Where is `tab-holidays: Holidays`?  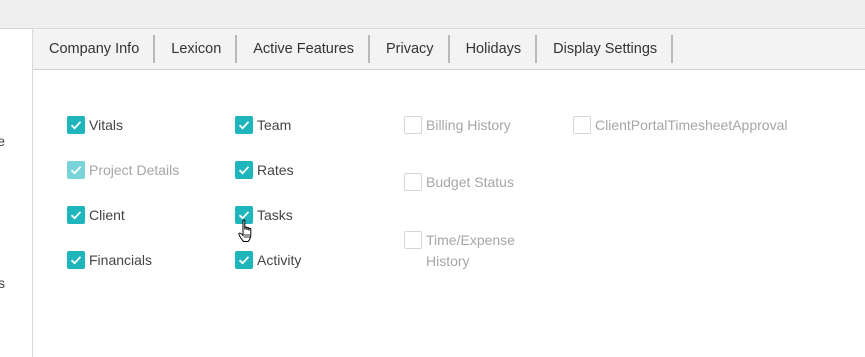 tab-holidays: Holidays is located at coordinates (494, 49).